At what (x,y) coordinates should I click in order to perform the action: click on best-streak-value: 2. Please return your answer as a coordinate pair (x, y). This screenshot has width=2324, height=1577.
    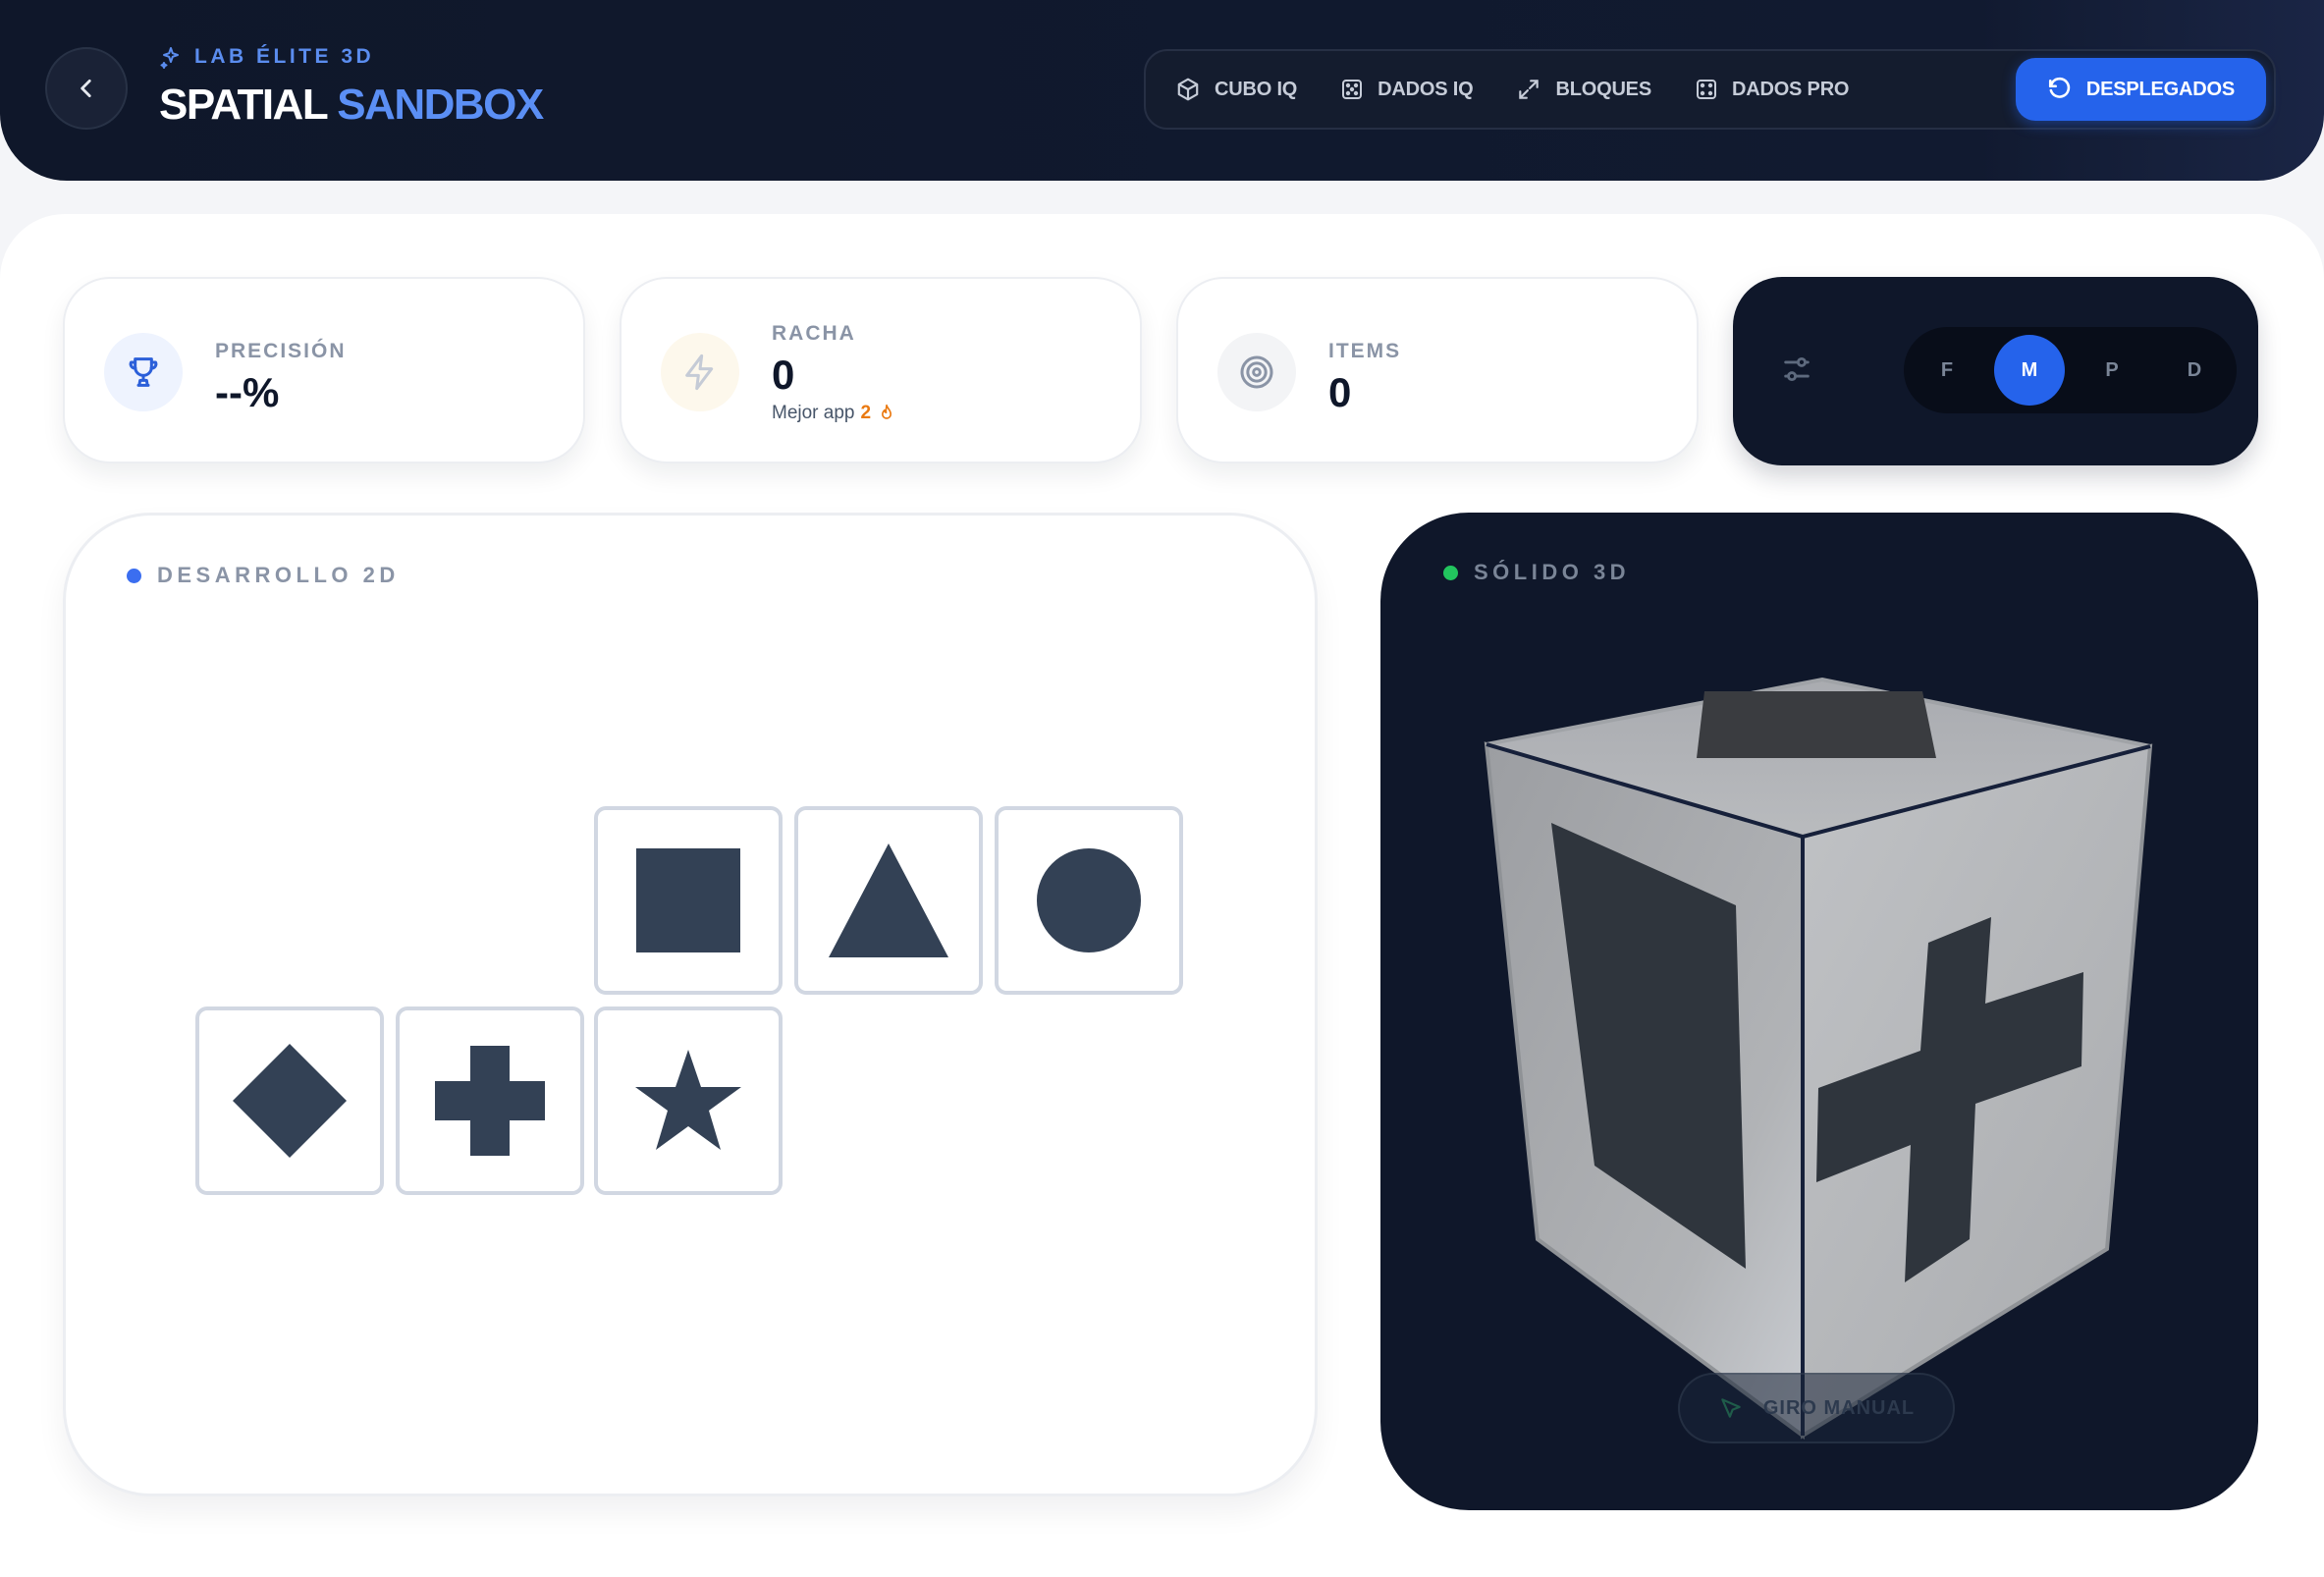
    Looking at the image, I should click on (866, 413).